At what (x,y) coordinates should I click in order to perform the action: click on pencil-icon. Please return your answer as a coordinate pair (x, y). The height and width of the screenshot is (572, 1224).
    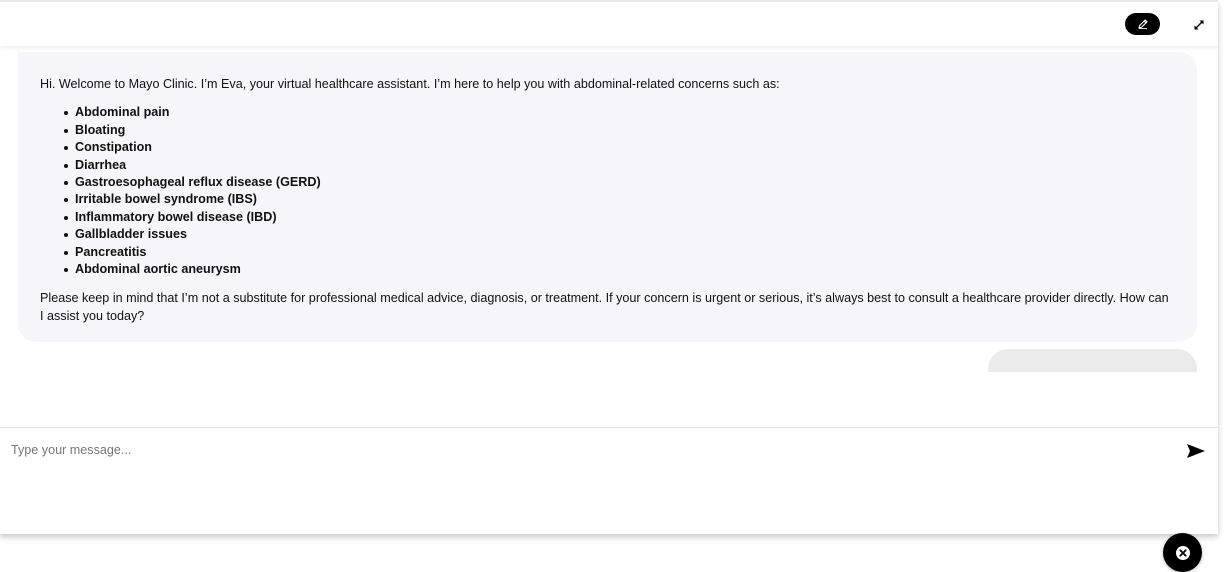
    Looking at the image, I should click on (1142, 24).